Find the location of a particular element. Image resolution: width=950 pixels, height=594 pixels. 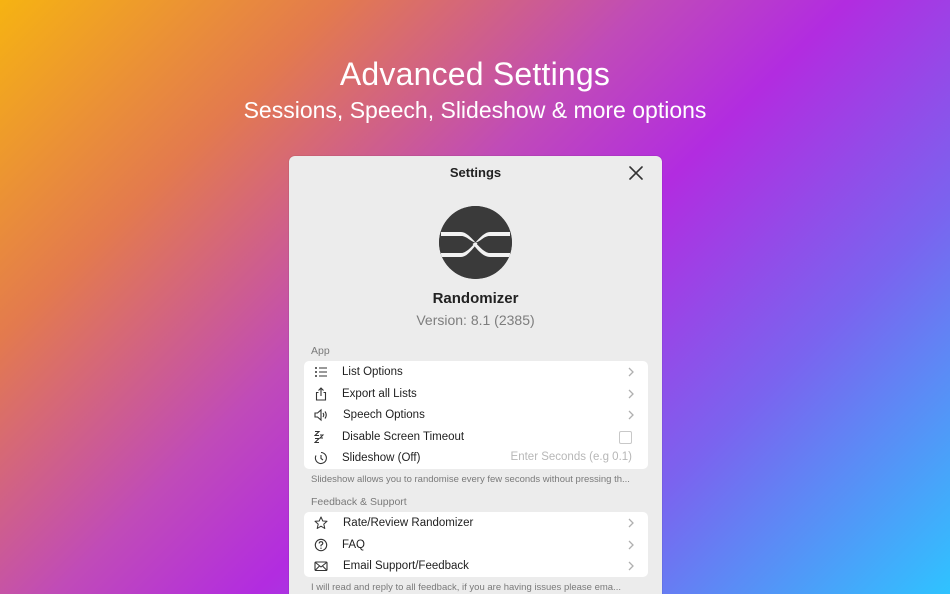

speech-options-label: Speech Options is located at coordinates (384, 415).